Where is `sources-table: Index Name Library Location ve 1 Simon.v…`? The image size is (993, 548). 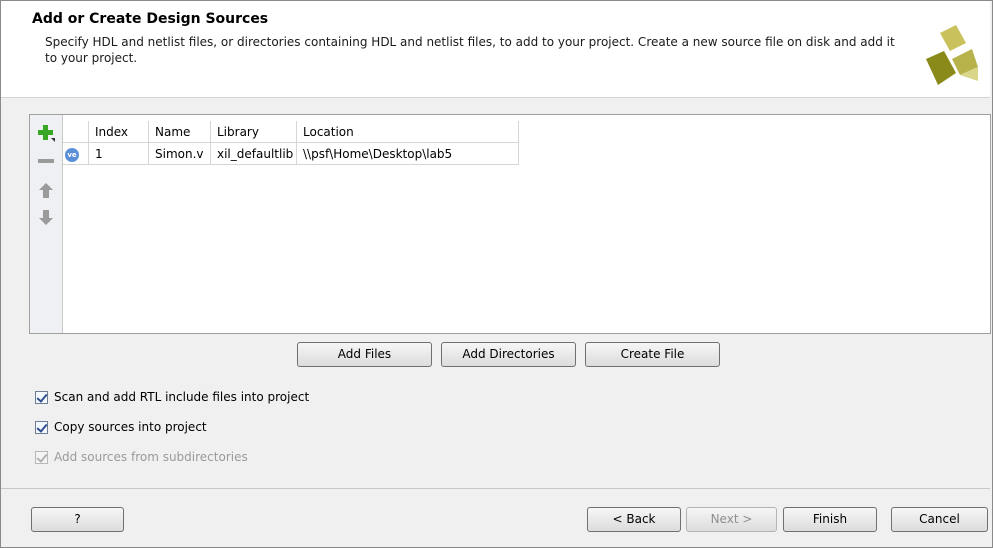
sources-table: Index Name Library Location ve 1 Simon.v… is located at coordinates (291, 143).